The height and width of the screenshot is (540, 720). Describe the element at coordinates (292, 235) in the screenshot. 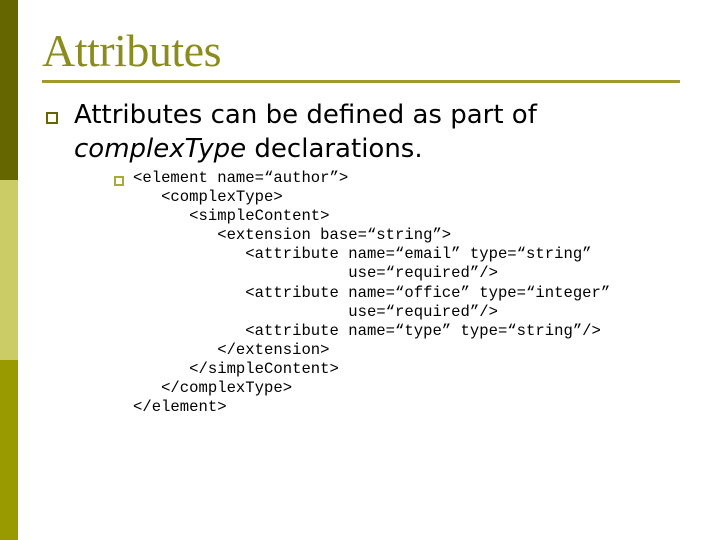

I see `code-line: <extension base=“string”>` at that location.